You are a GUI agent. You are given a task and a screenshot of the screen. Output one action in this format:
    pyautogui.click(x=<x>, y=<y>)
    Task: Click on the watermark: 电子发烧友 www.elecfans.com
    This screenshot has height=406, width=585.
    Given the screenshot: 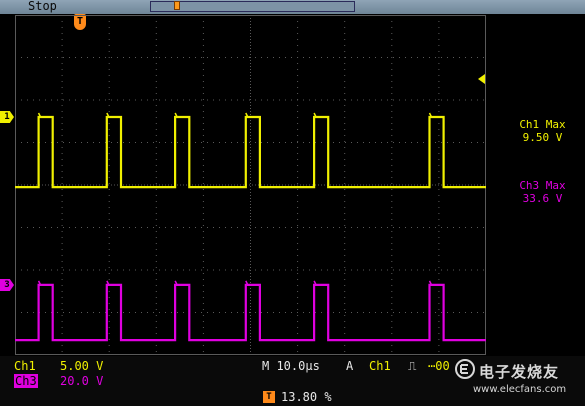 What is the action you would take?
    pyautogui.click(x=519, y=379)
    